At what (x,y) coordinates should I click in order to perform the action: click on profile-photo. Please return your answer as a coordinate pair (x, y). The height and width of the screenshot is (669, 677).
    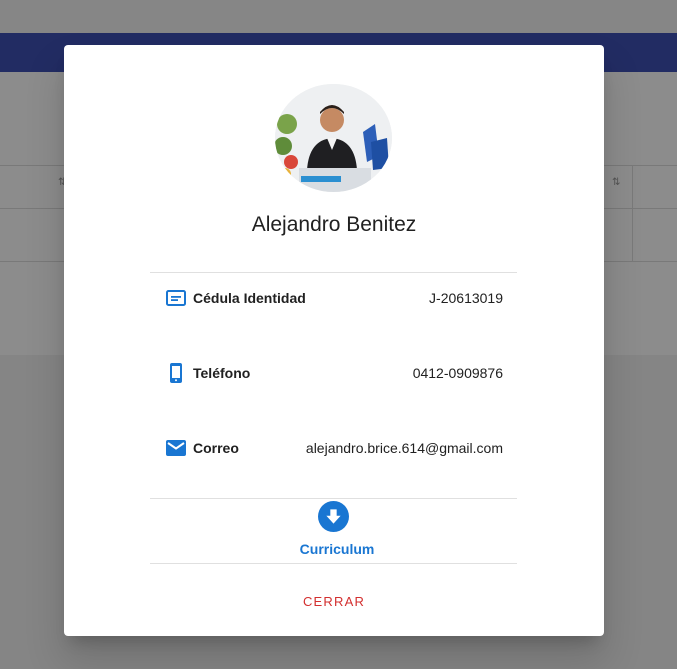
    Looking at the image, I should click on (333, 138).